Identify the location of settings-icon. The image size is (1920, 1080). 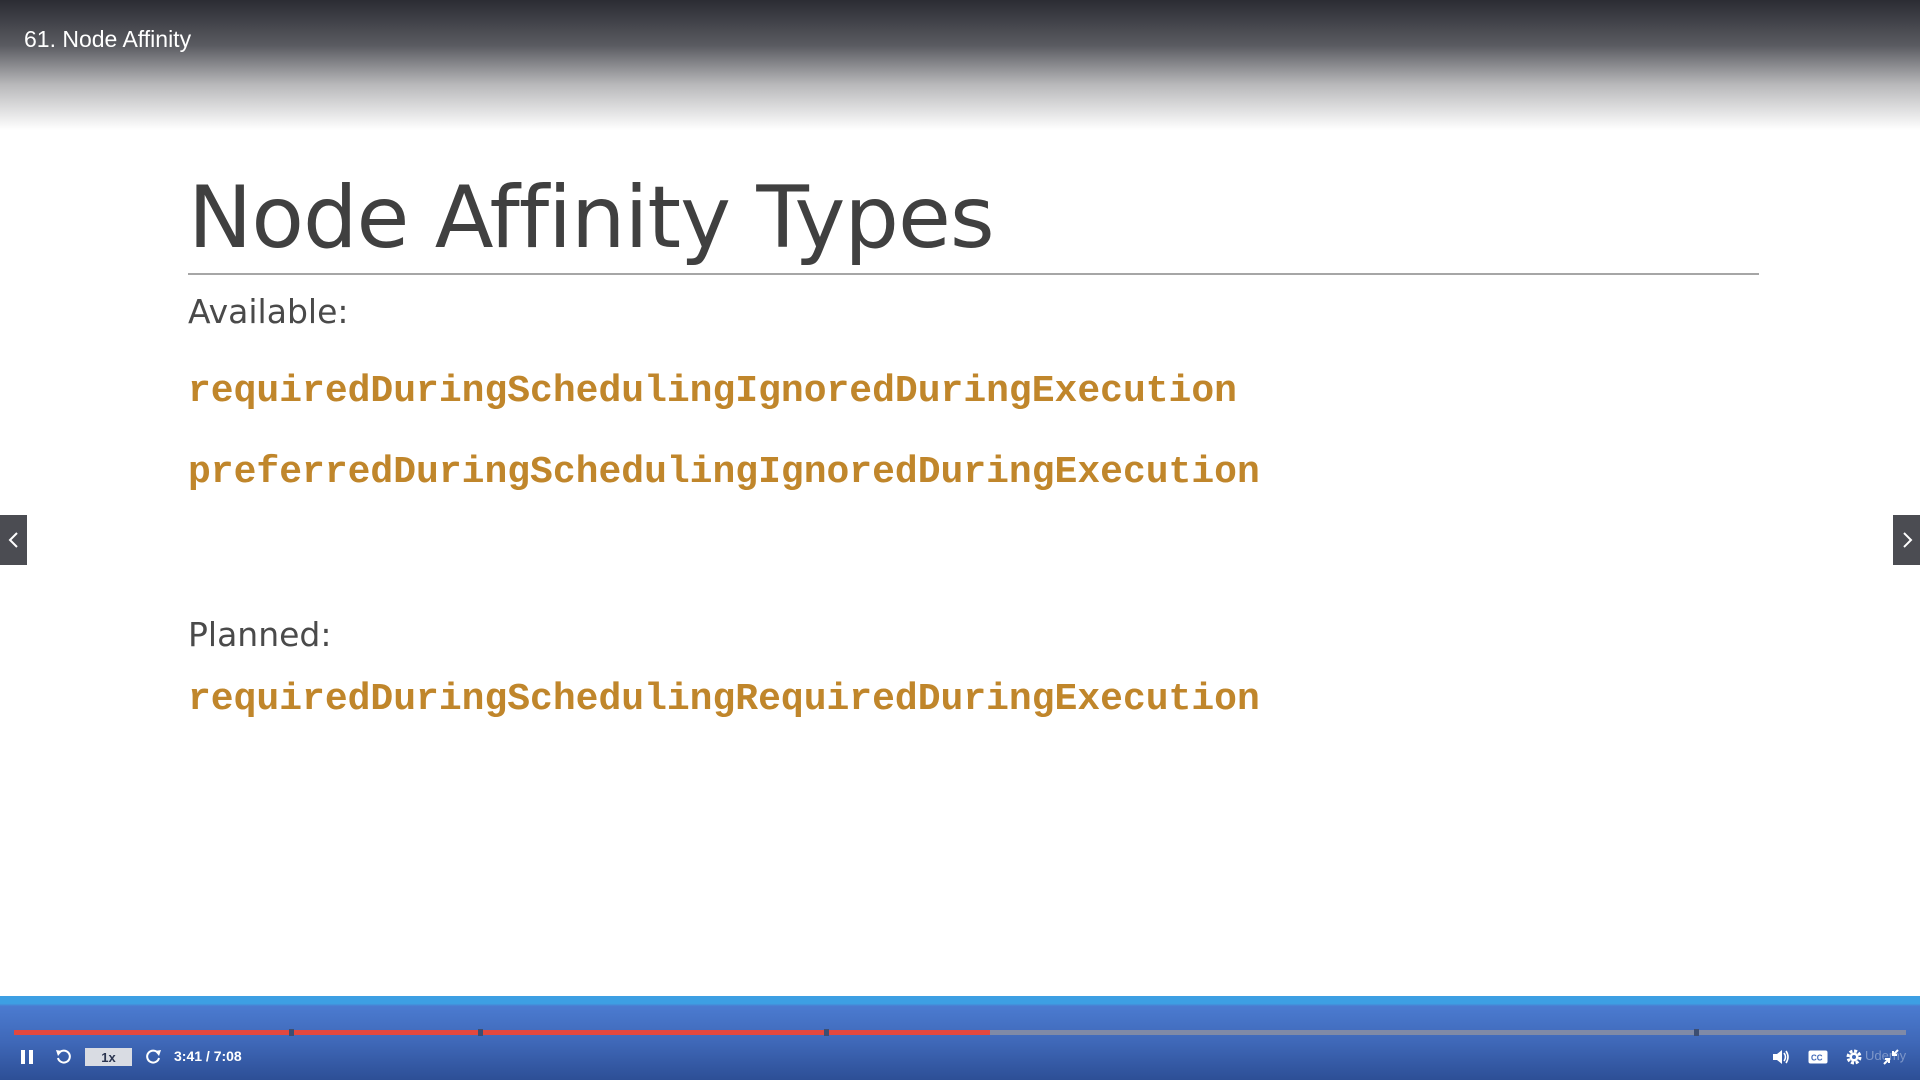
(1854, 1057).